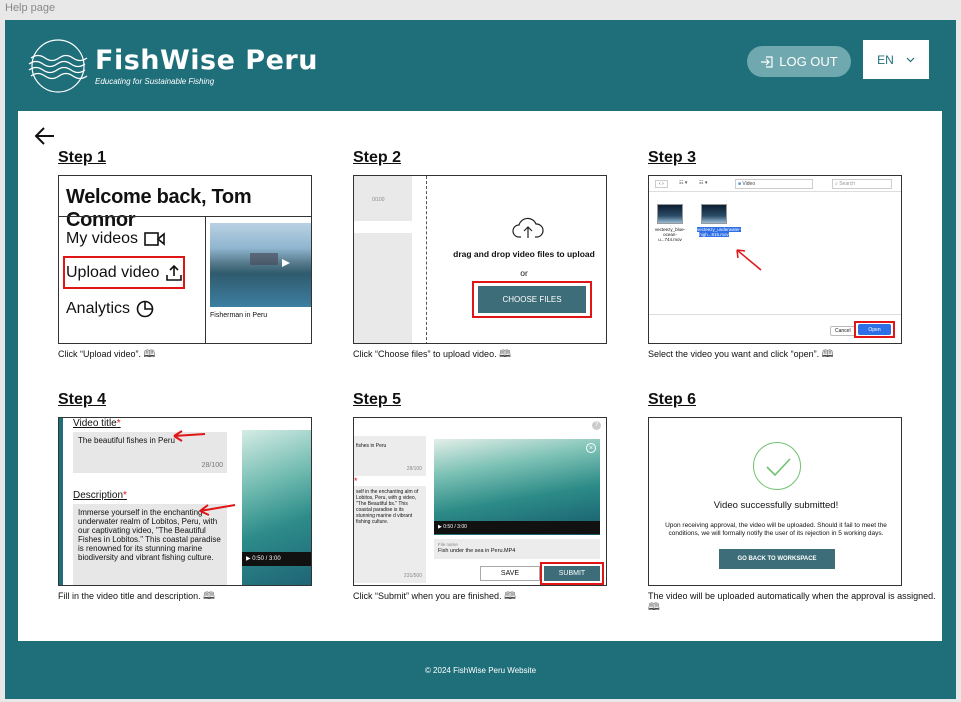 The height and width of the screenshot is (702, 961). I want to click on cloud-upload-icon, so click(528, 227).